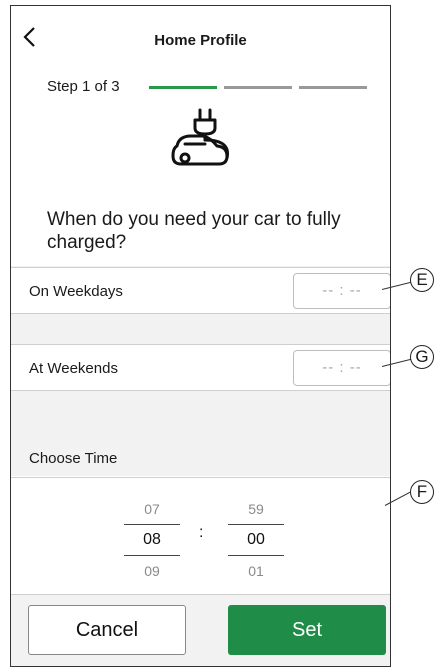 This screenshot has width=436, height=670. What do you see at coordinates (200, 367) in the screenshot?
I see `weekends-row: At Weekends -- : --` at bounding box center [200, 367].